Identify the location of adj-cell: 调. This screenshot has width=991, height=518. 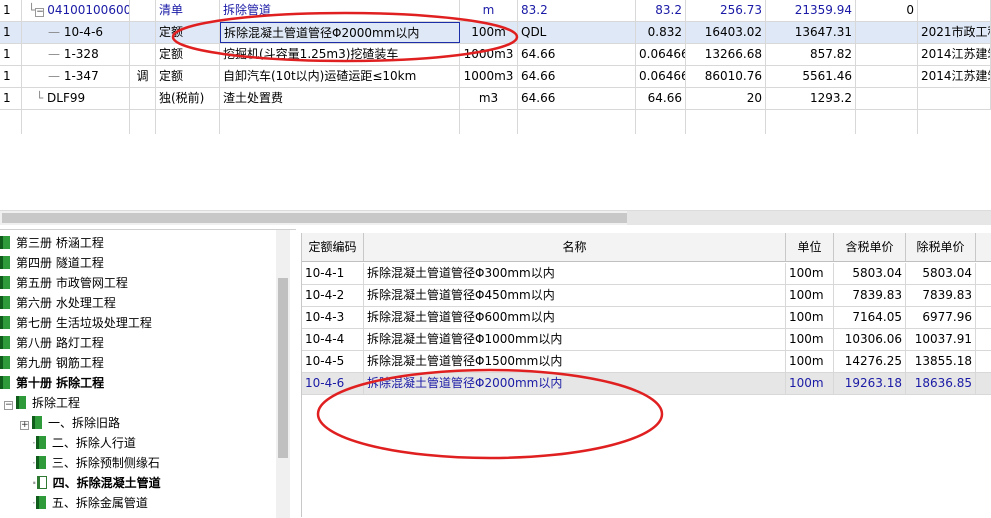
(143, 76).